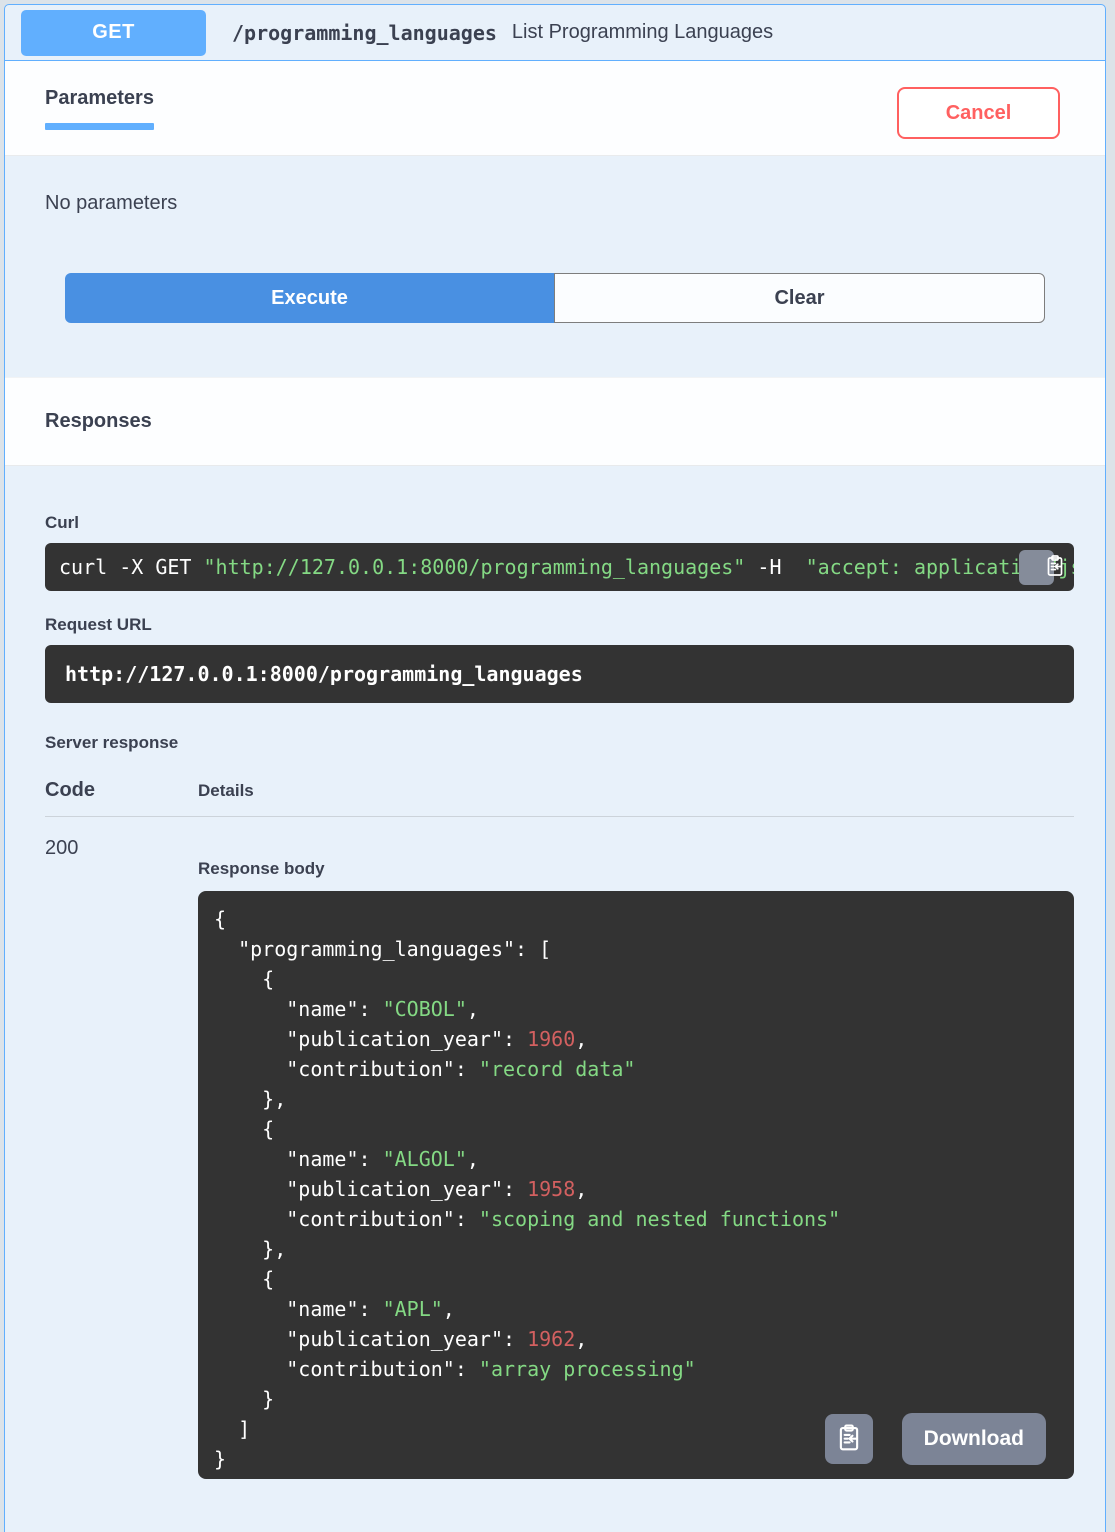 The height and width of the screenshot is (1532, 1115). I want to click on no-parameters-text: No parameters, so click(111, 203).